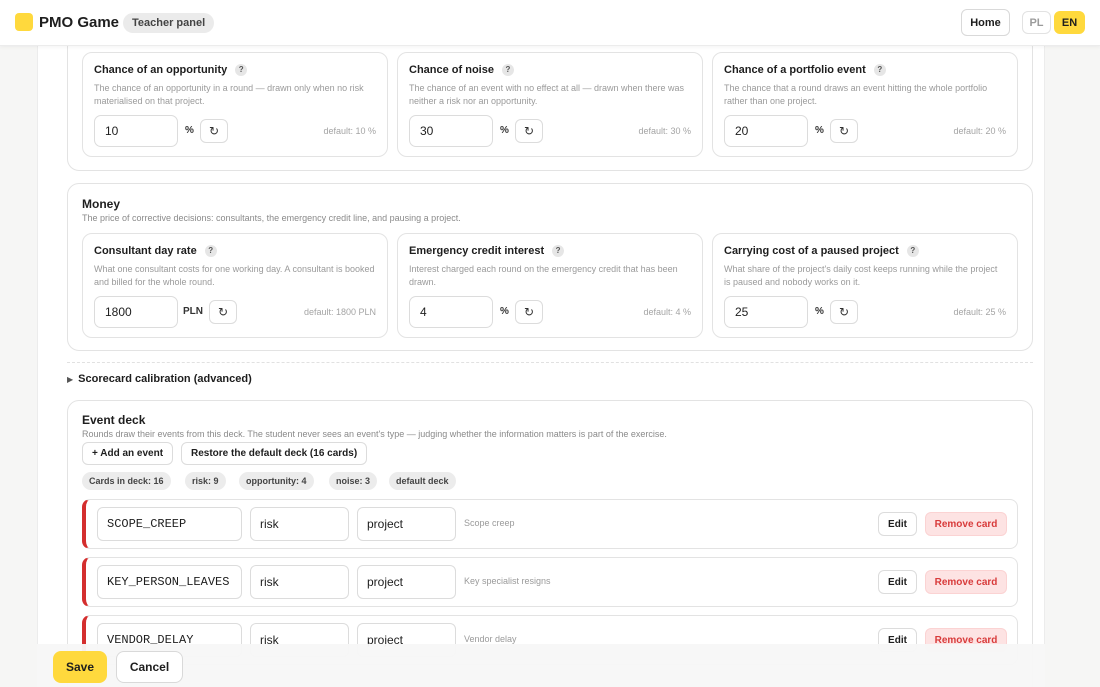 The height and width of the screenshot is (687, 1100). I want to click on home-button: Home, so click(985, 22).